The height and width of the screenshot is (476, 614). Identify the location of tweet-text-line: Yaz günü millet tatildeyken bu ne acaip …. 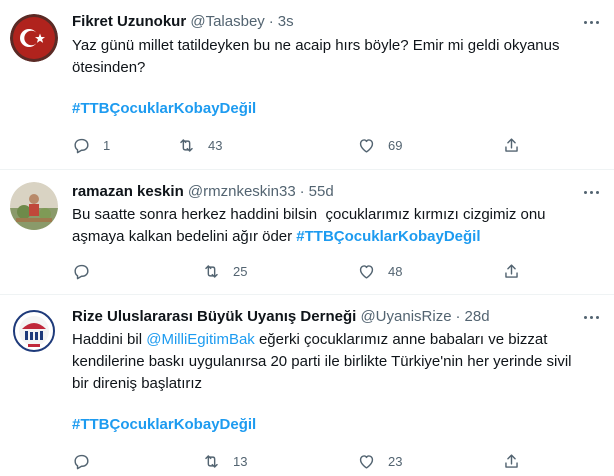
(316, 45).